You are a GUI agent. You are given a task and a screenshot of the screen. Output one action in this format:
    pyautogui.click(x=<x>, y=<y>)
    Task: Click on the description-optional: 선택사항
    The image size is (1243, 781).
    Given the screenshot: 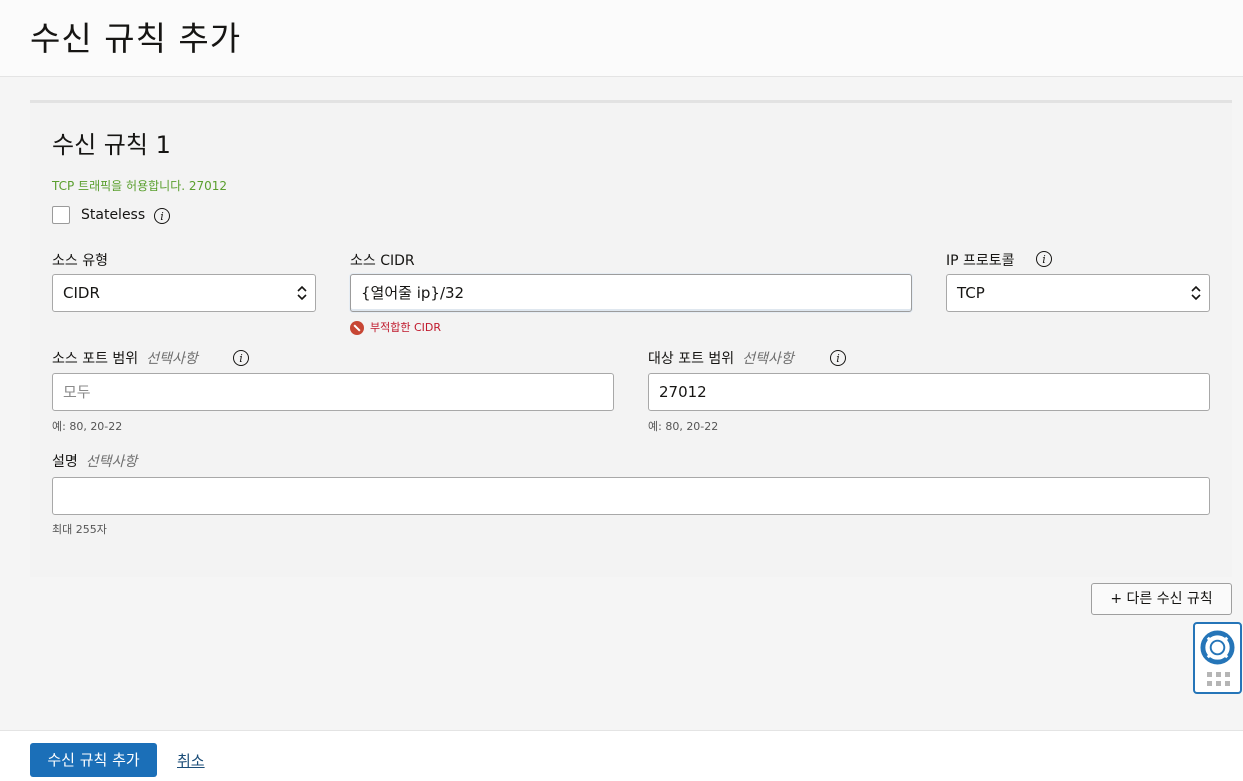 What is the action you would take?
    pyautogui.click(x=111, y=462)
    